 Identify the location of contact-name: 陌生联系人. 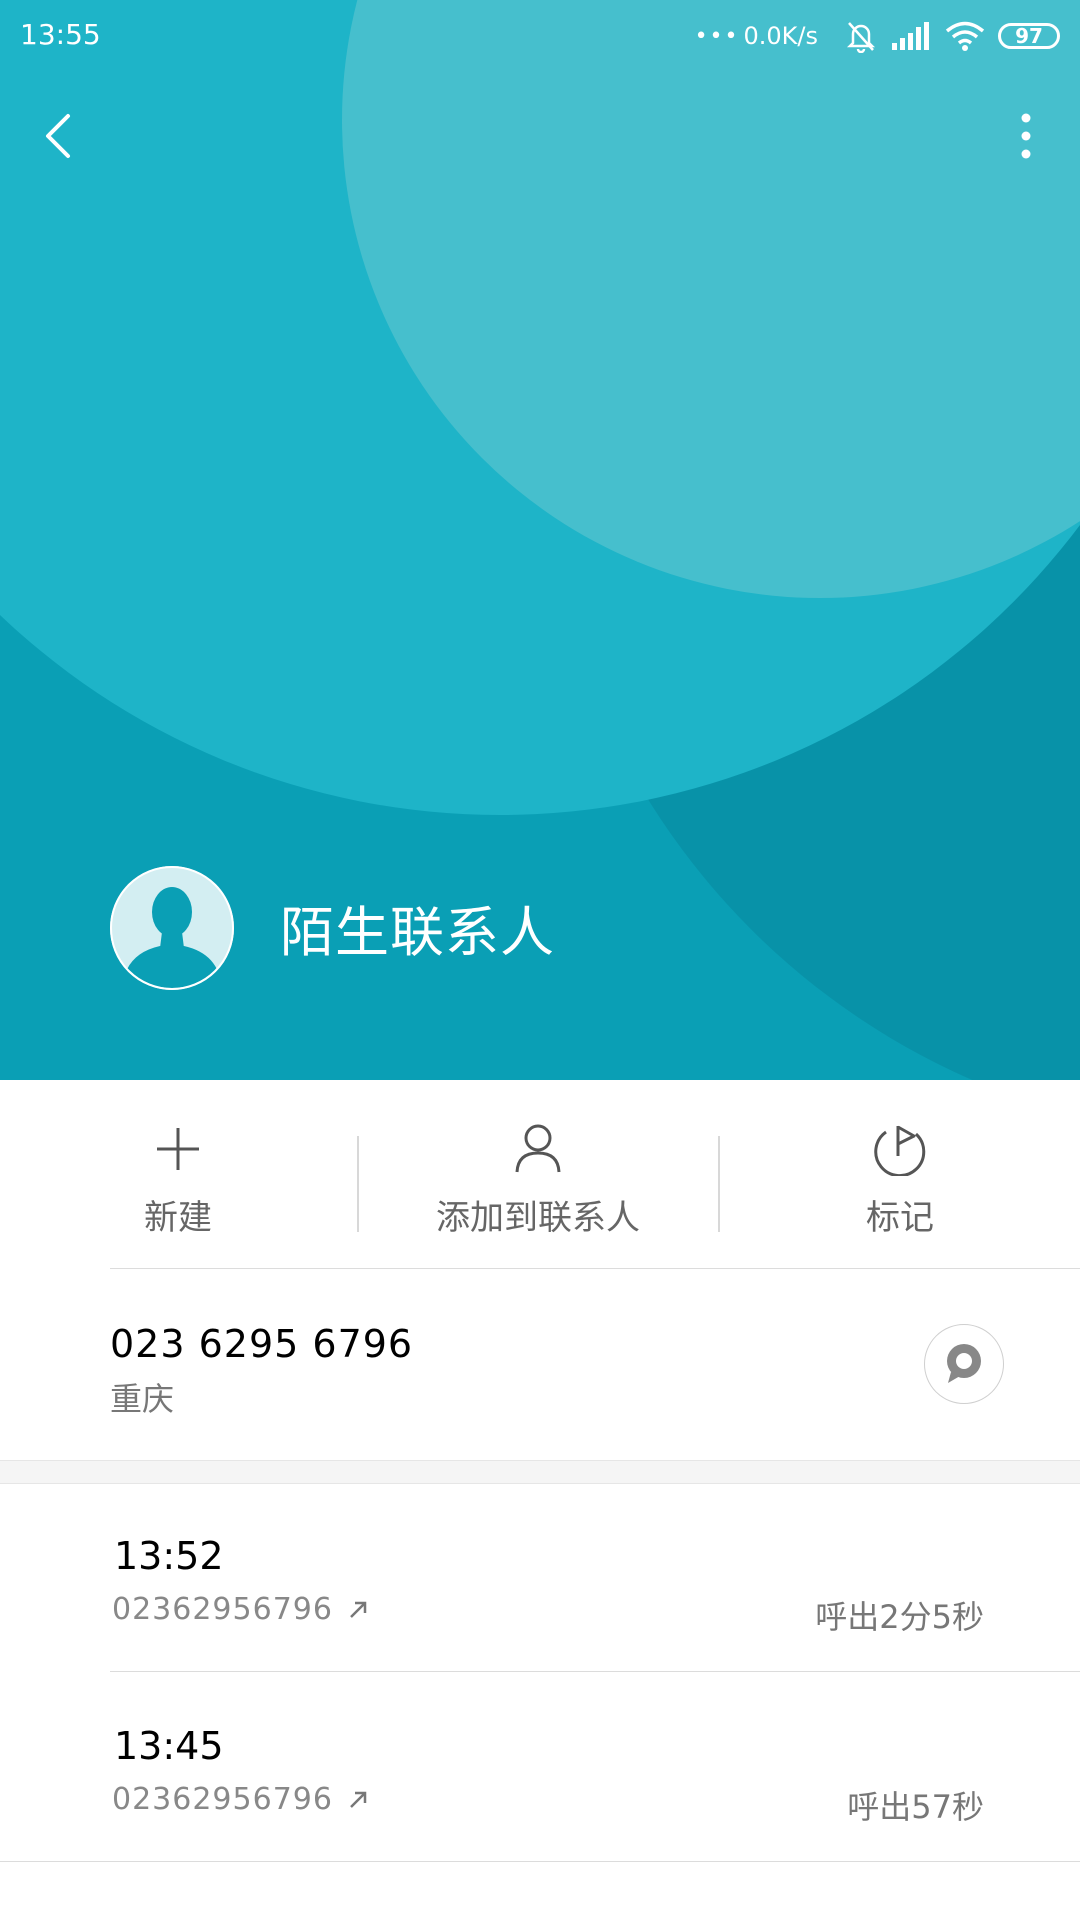
(417, 932).